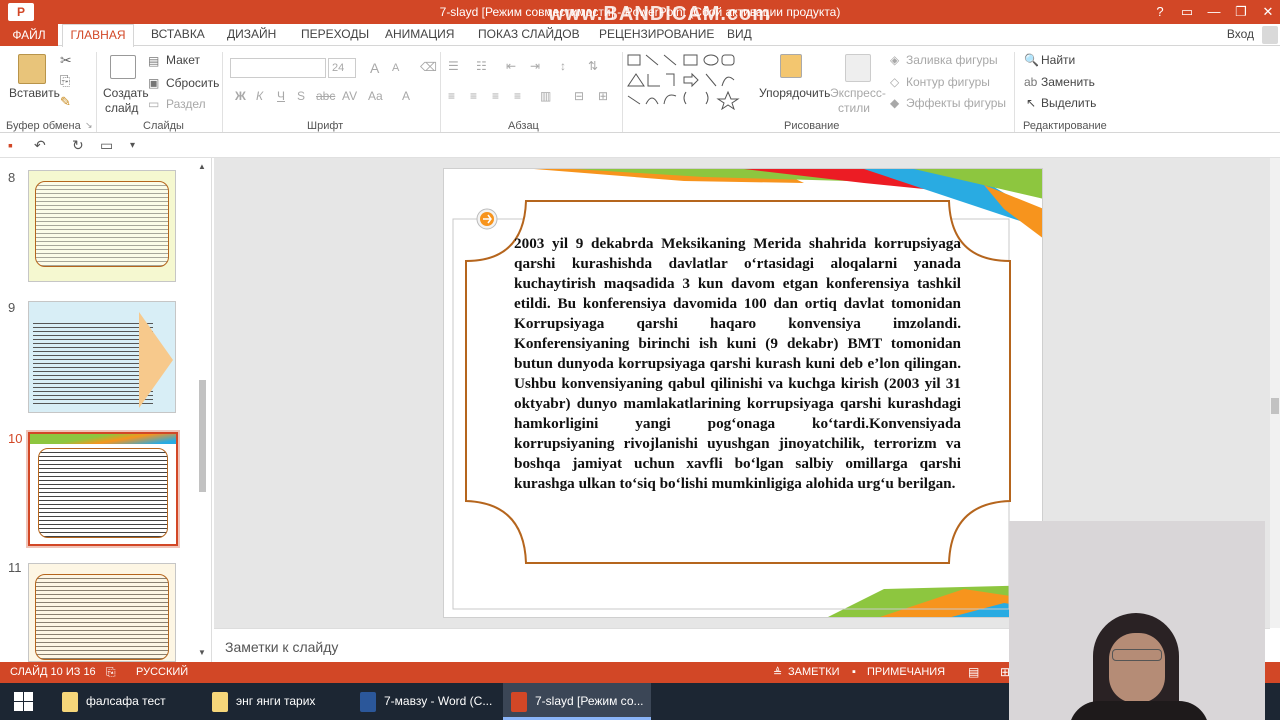  I want to click on cut-icon: ✂, so click(66, 60).